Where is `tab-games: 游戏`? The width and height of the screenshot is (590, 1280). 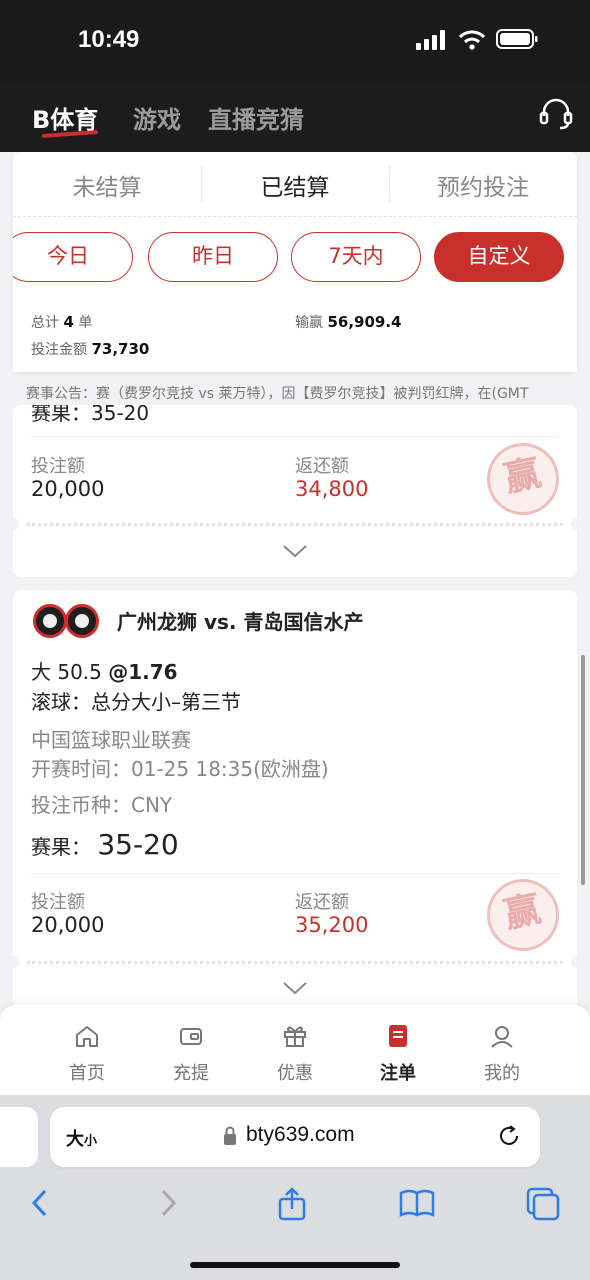 tab-games: 游戏 is located at coordinates (157, 117).